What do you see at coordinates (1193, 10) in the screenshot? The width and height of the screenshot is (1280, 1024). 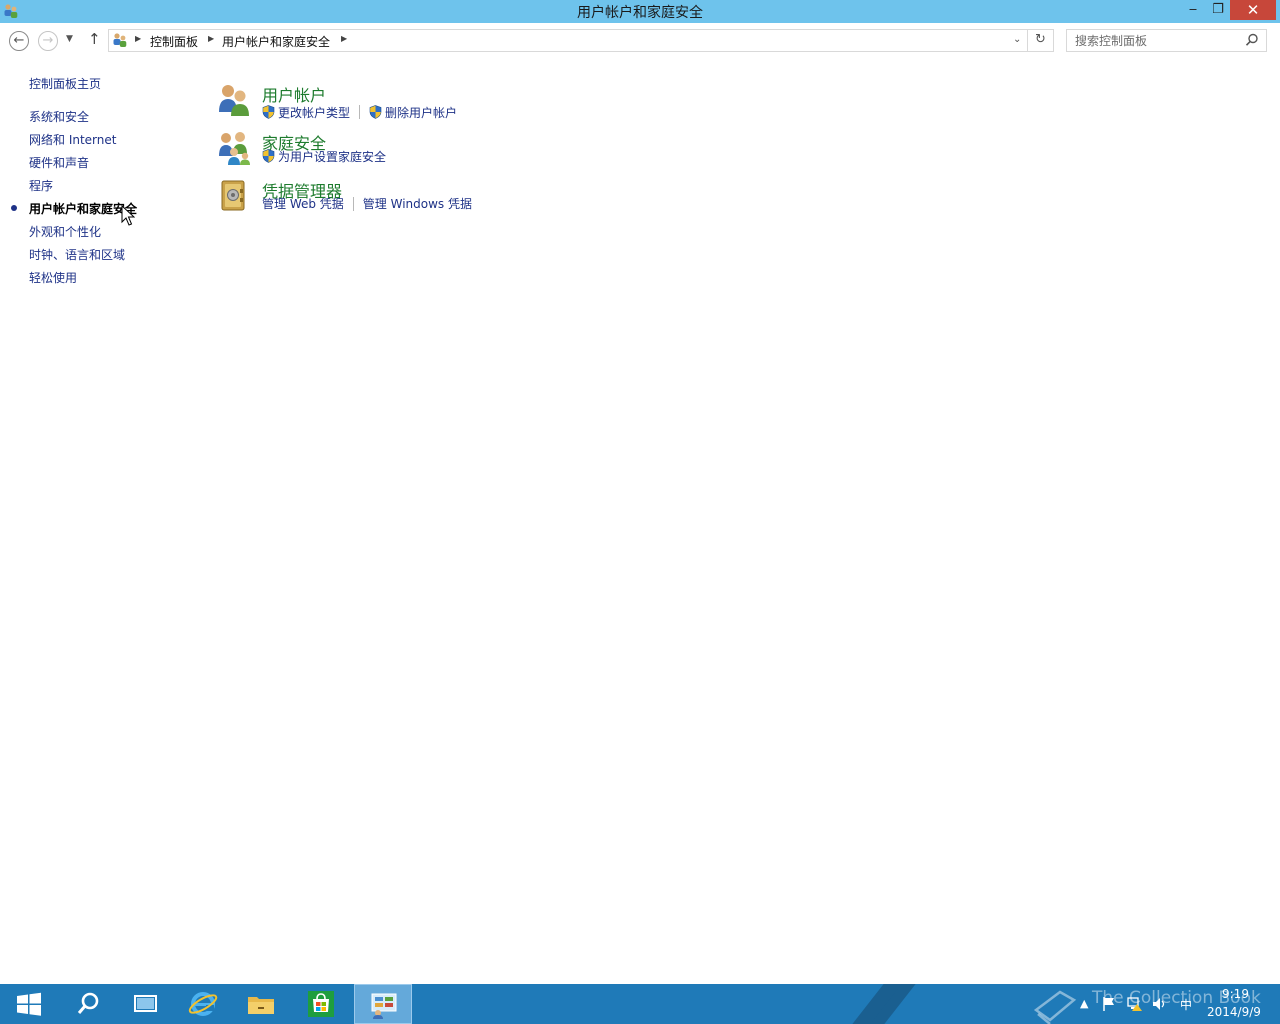 I see `minimize-button: ‒` at bounding box center [1193, 10].